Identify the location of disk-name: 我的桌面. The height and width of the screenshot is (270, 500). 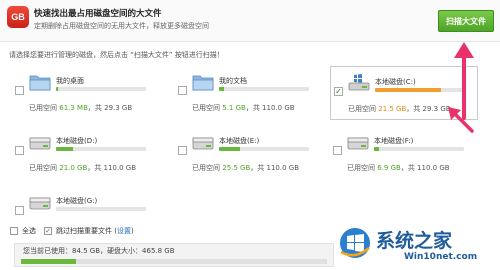
(70, 81).